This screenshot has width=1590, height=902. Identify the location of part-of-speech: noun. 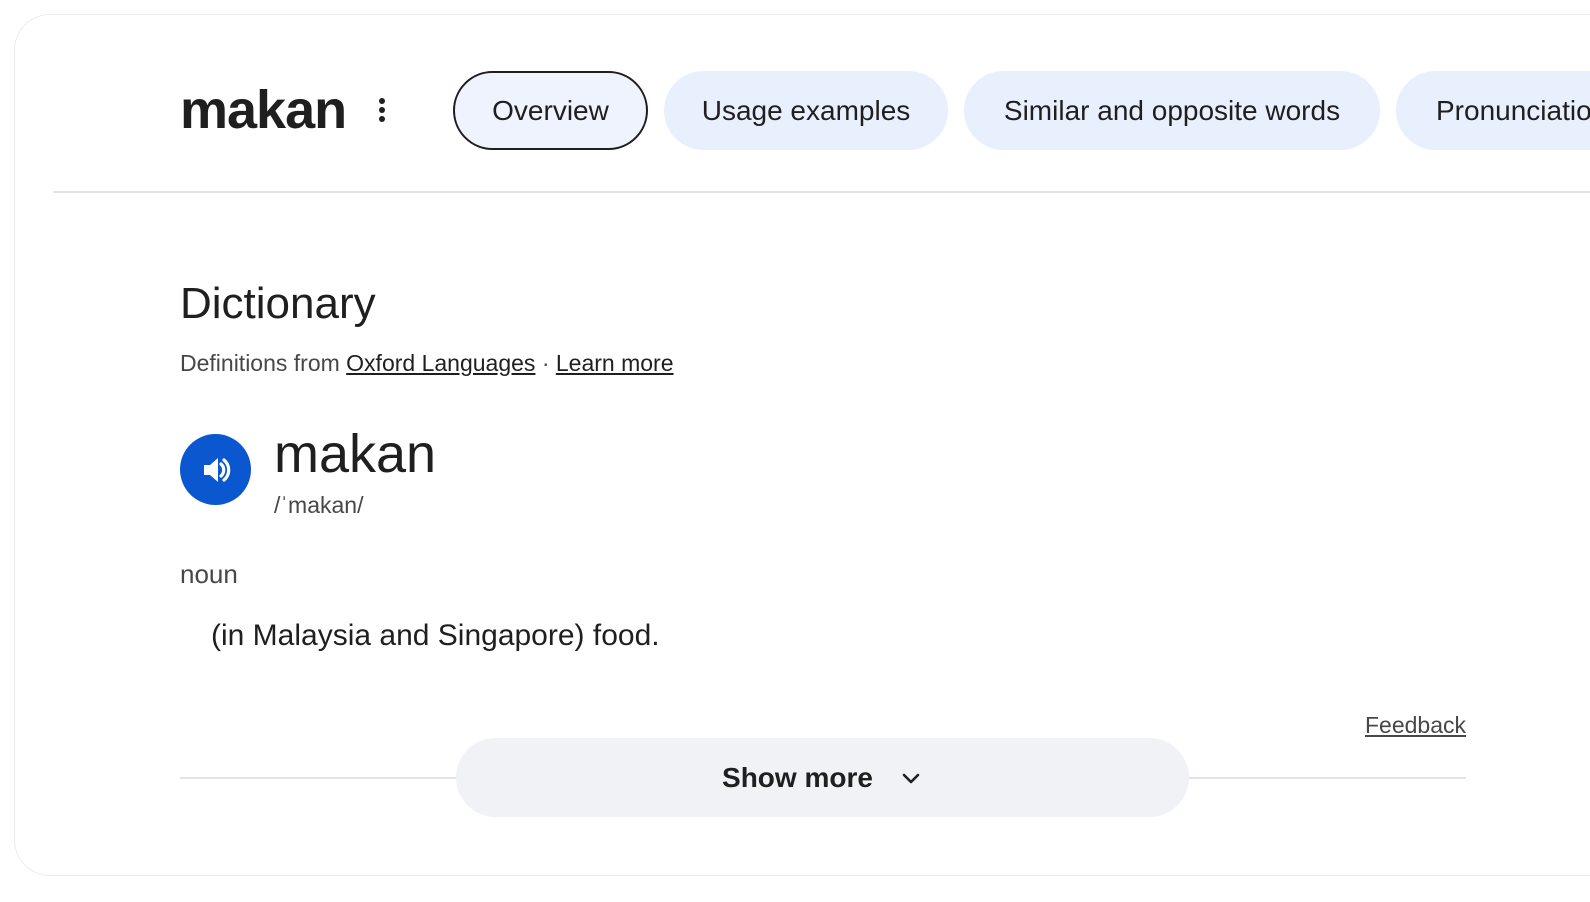
(209, 574).